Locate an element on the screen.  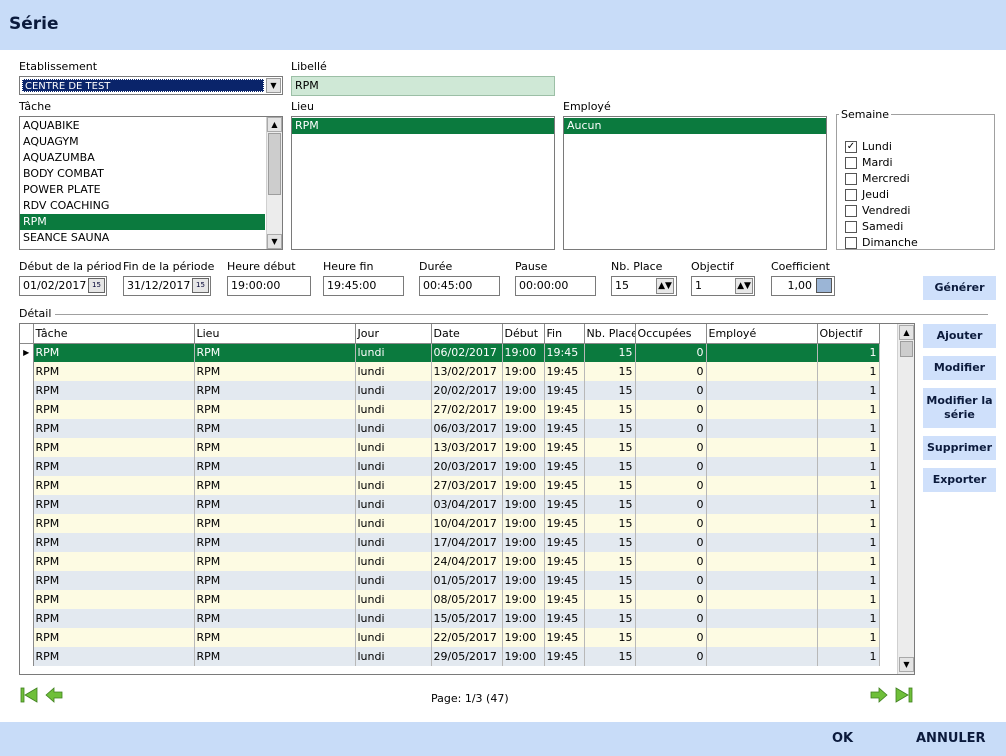
row-pointer-icon: ▶ is located at coordinates (27, 352).